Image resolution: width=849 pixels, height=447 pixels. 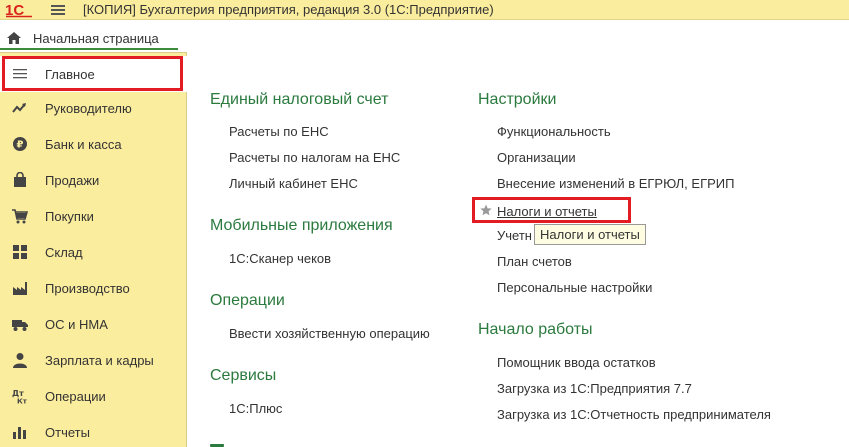 What do you see at coordinates (75, 396) in the screenshot?
I see `sidebar-item-label: Операции` at bounding box center [75, 396].